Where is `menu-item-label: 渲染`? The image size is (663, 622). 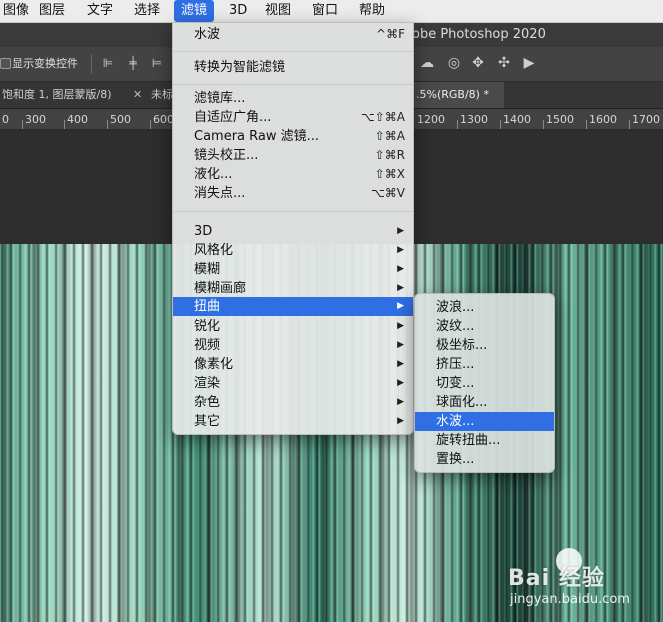 menu-item-label: 渲染 is located at coordinates (207, 383).